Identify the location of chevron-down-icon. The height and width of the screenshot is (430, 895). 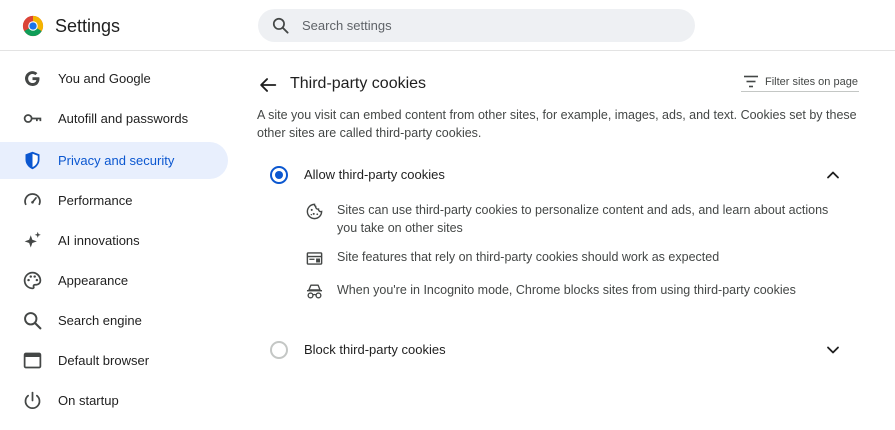
(833, 350).